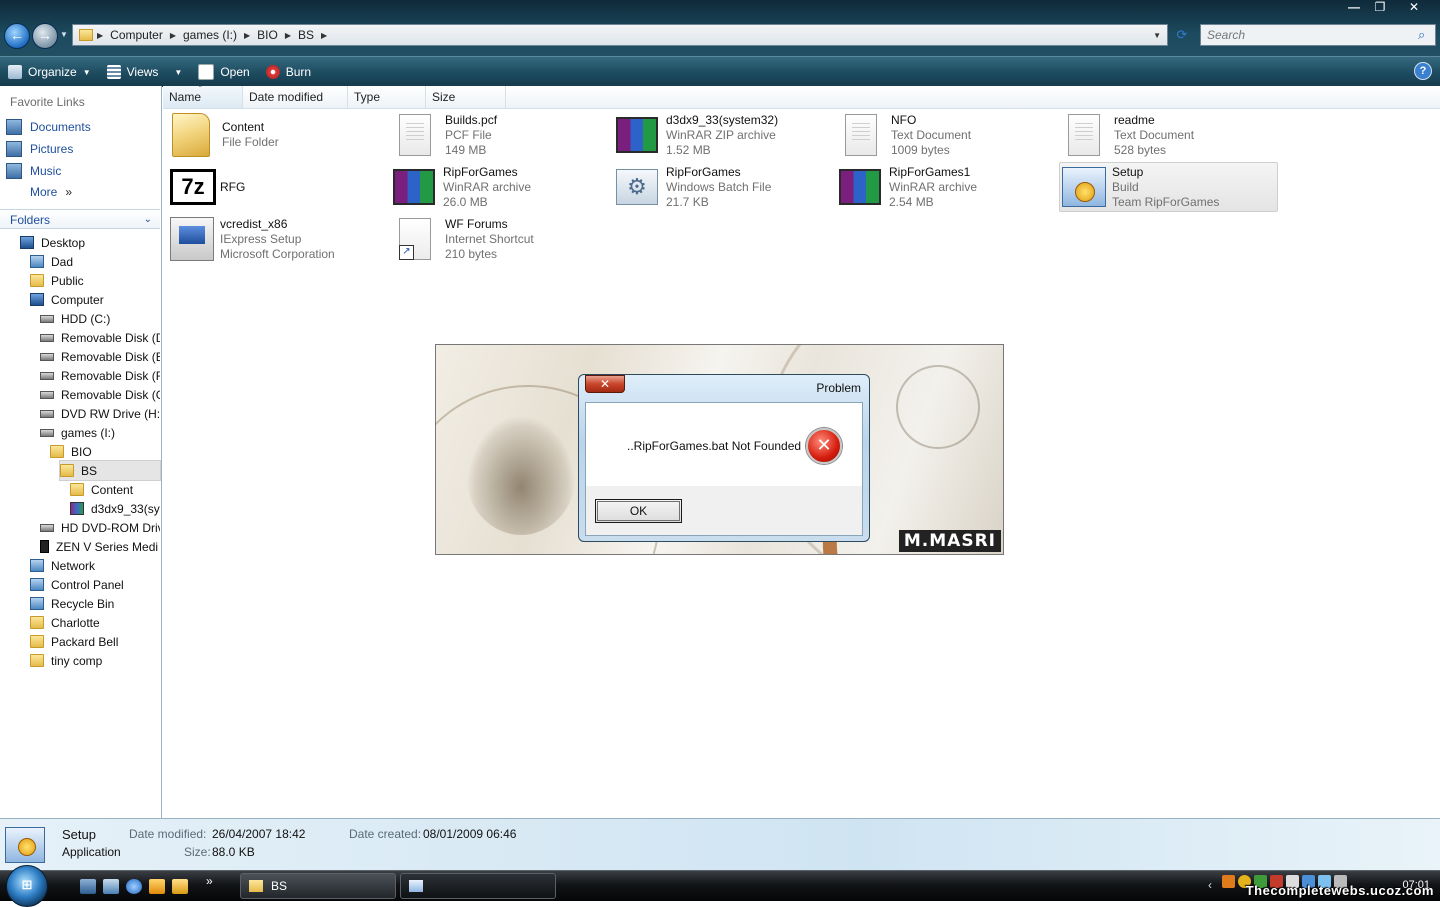  Describe the element at coordinates (1228, 881) in the screenshot. I see `tray-app-icon` at that location.